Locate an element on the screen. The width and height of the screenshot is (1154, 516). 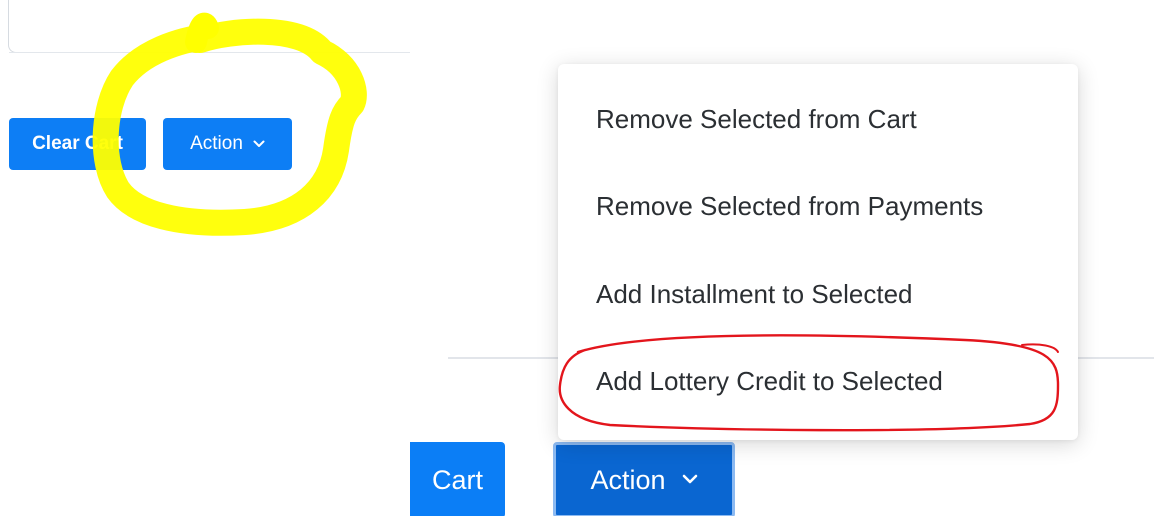
menu-item-add-installment: Add Installment to Selected is located at coordinates (754, 294).